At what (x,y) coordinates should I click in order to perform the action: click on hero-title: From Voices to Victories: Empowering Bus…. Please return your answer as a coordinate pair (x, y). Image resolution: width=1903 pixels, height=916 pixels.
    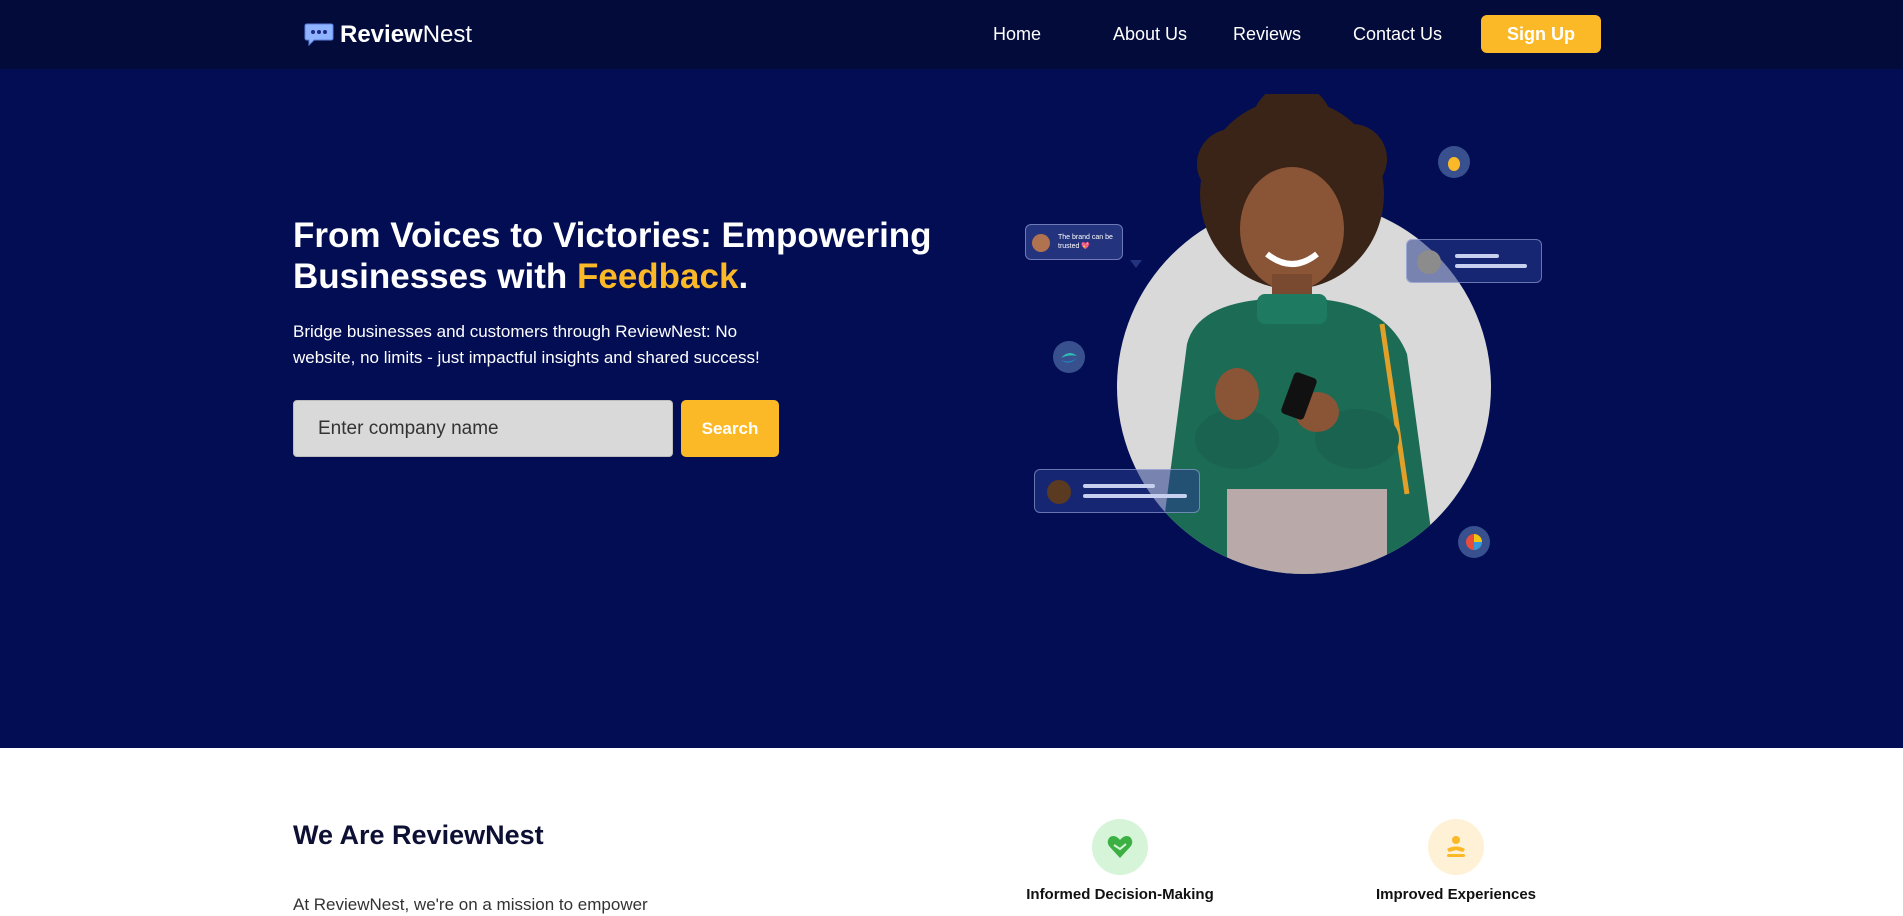
    Looking at the image, I should click on (613, 256).